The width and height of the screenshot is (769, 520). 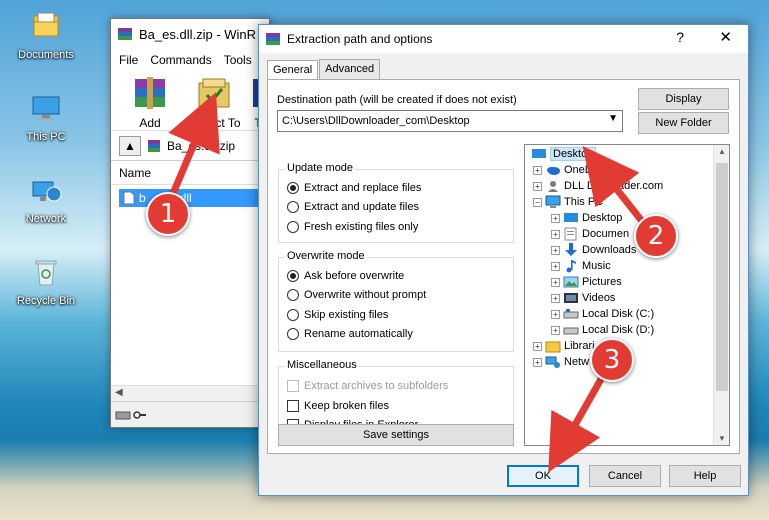 What do you see at coordinates (656, 236) in the screenshot?
I see `annotation-badge-2: 2` at bounding box center [656, 236].